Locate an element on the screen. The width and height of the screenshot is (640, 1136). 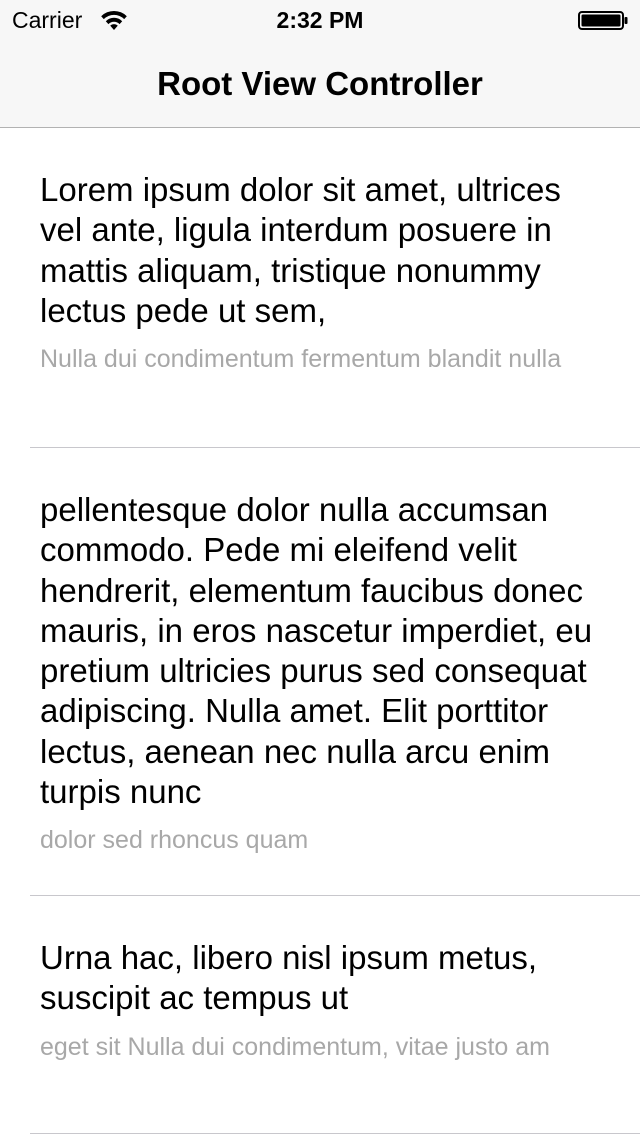
battery-icon is located at coordinates (603, 20).